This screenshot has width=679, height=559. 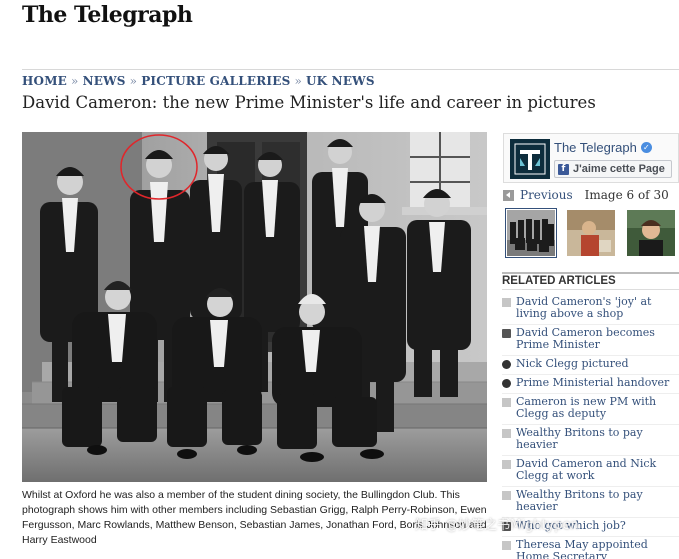 What do you see at coordinates (651, 233) in the screenshot?
I see `thumbnail-following` at bounding box center [651, 233].